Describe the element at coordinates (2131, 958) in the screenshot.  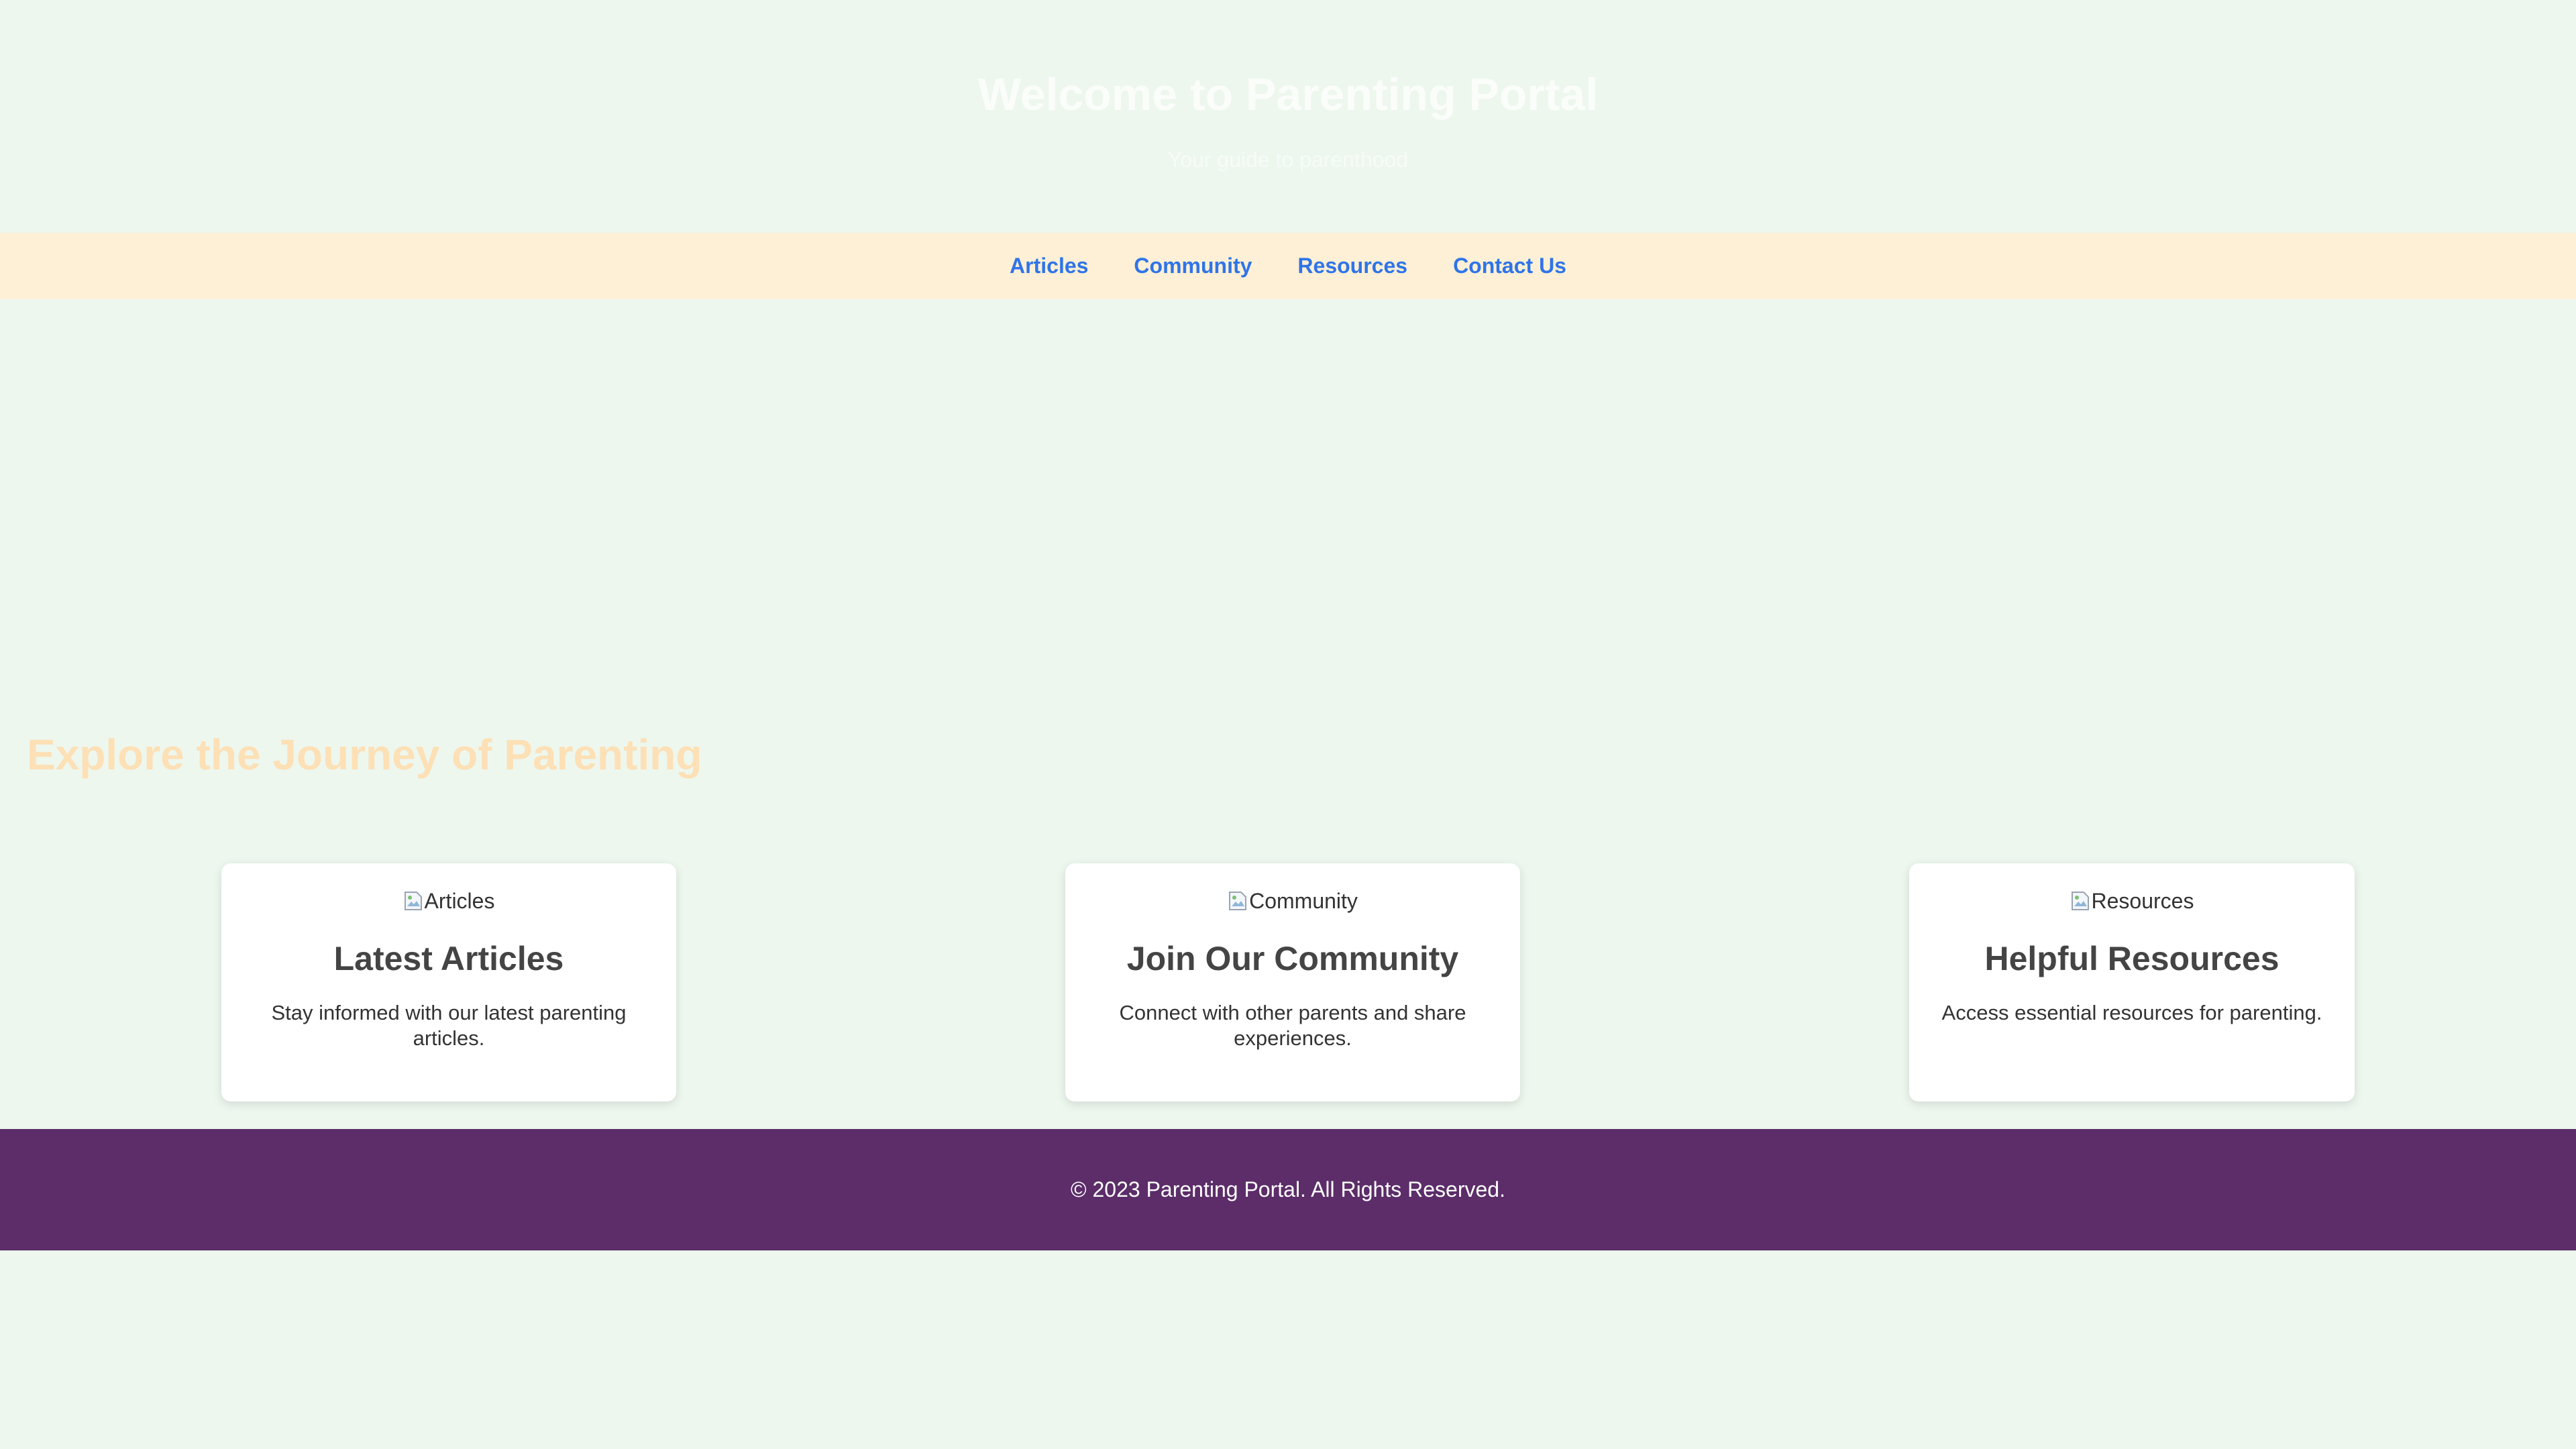
I see `card-title: Helpful Resources` at that location.